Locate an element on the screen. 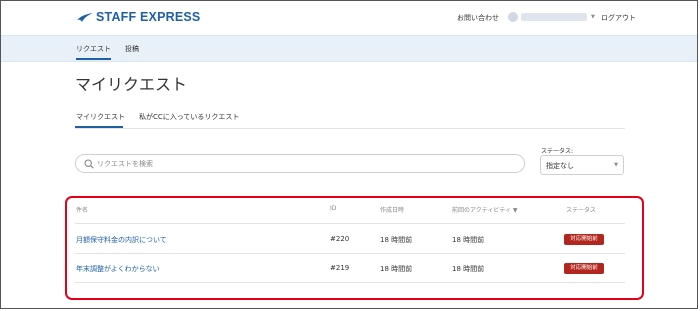  request-id: #219 is located at coordinates (340, 268).